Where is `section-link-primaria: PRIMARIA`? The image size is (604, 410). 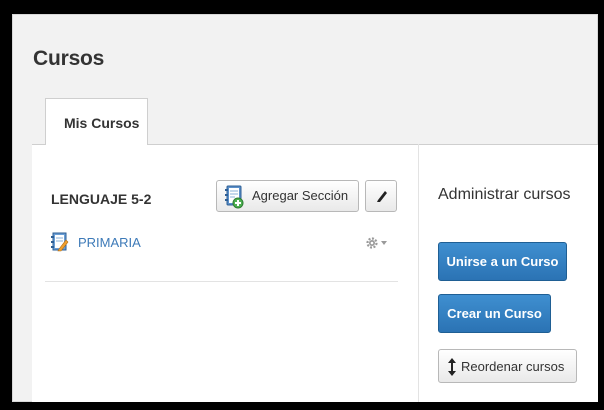
section-link-primaria: PRIMARIA is located at coordinates (109, 242).